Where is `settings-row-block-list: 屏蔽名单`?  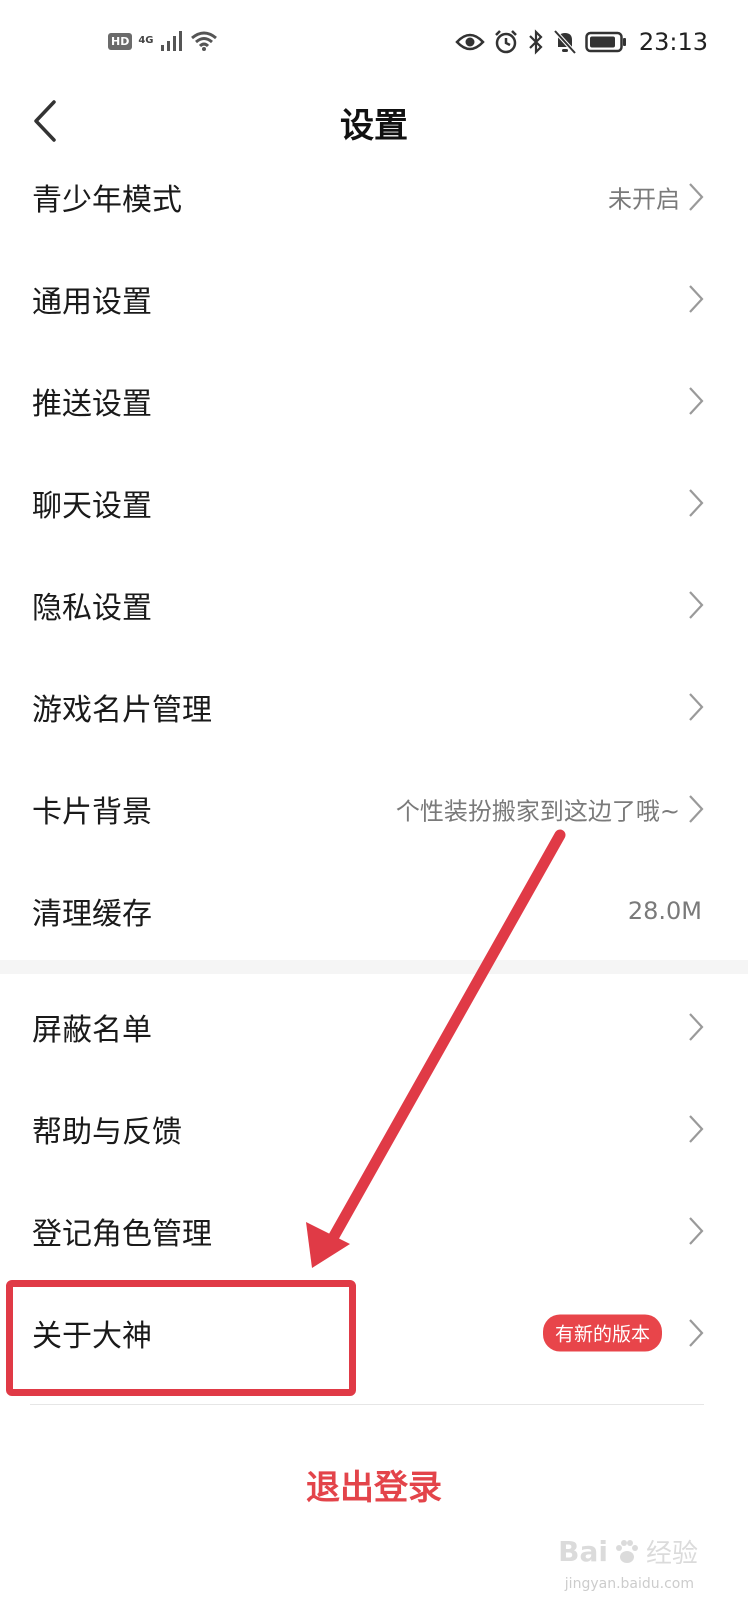 settings-row-block-list: 屏蔽名单 is located at coordinates (374, 1027).